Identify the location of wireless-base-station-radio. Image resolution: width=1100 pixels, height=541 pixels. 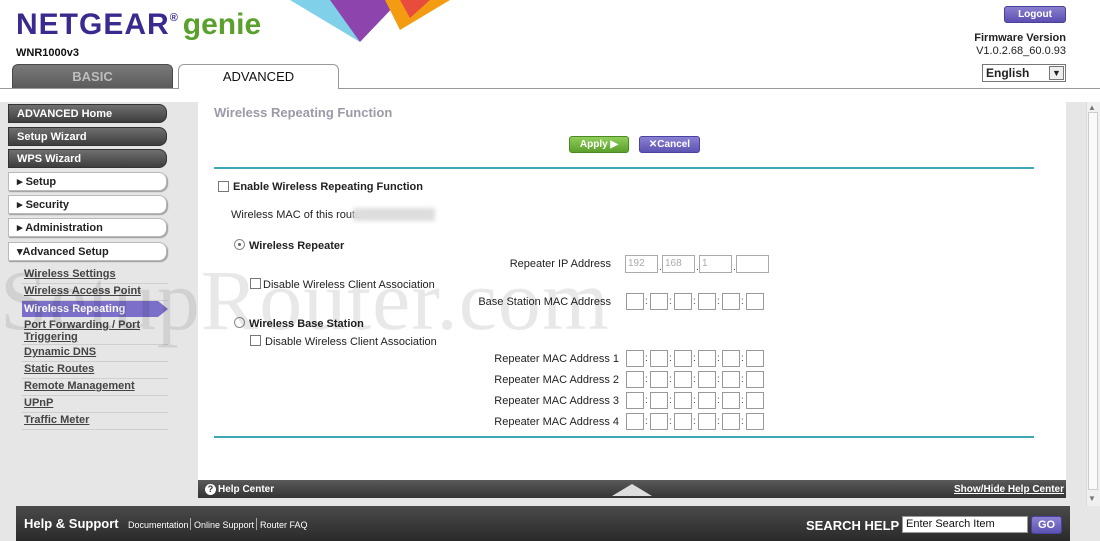
(239, 322).